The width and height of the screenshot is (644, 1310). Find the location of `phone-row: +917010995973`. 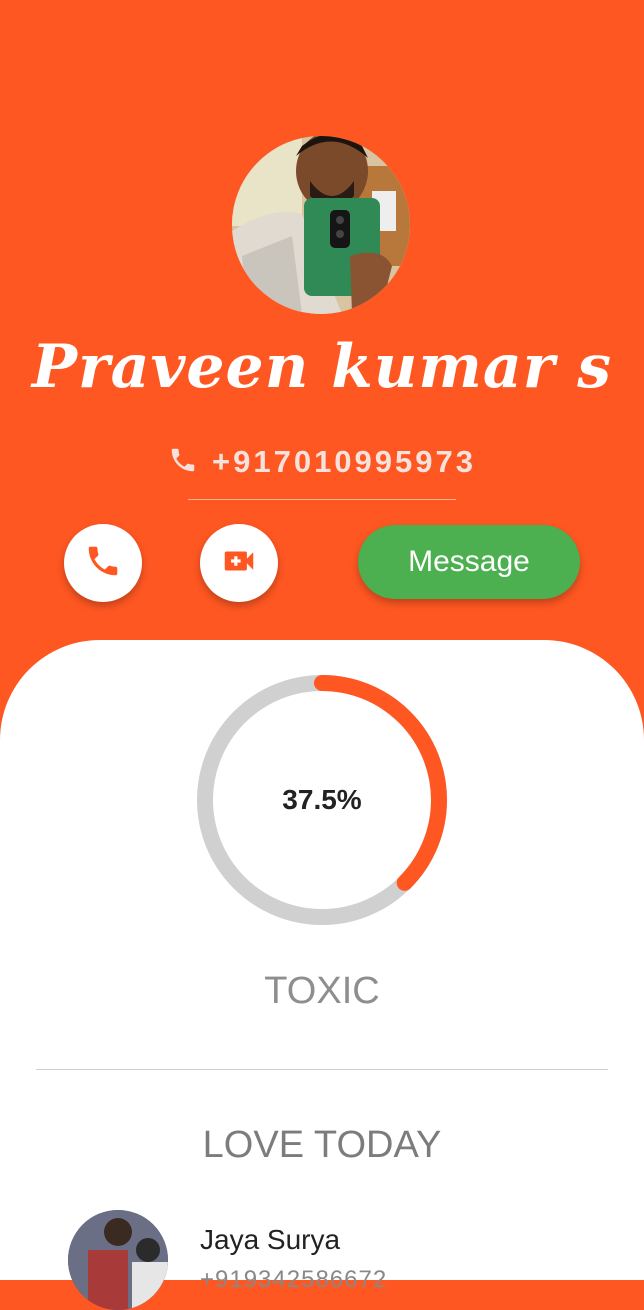

phone-row: +917010995973 is located at coordinates (322, 462).